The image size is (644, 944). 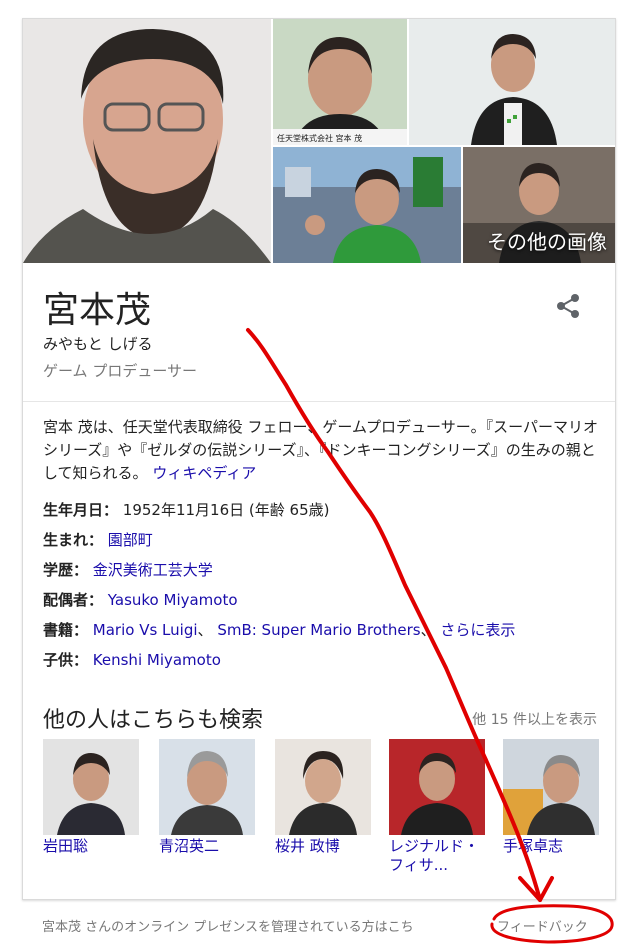 I want to click on fact-books-label: 書籍：, so click(x=66, y=630).